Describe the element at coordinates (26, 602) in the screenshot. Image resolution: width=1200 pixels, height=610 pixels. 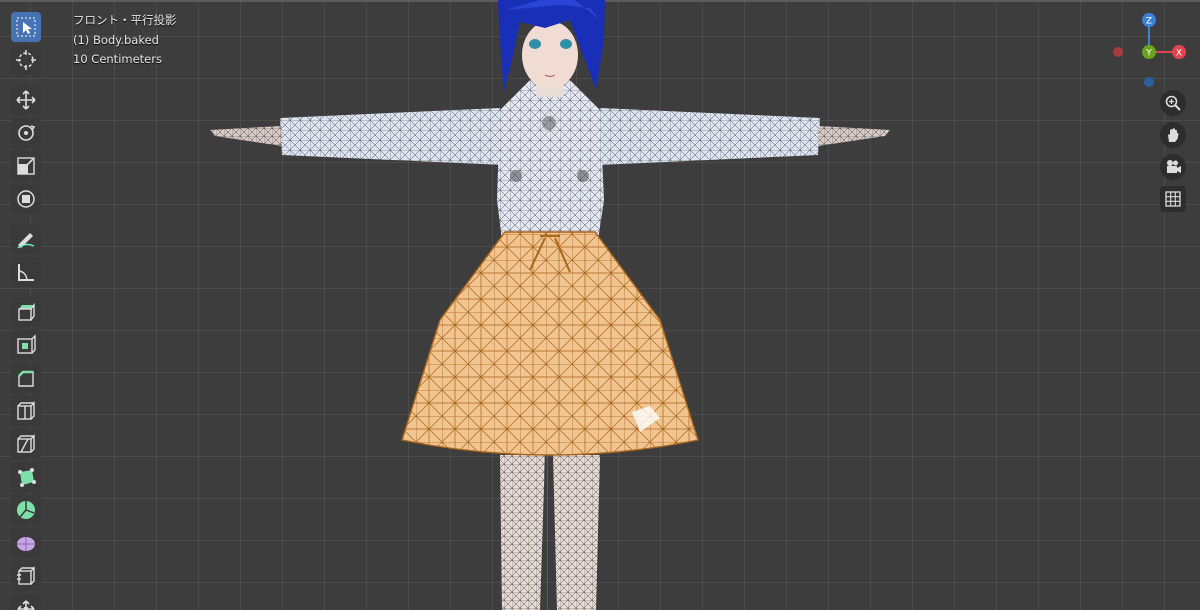
I see `shrink-fatten-icon` at that location.